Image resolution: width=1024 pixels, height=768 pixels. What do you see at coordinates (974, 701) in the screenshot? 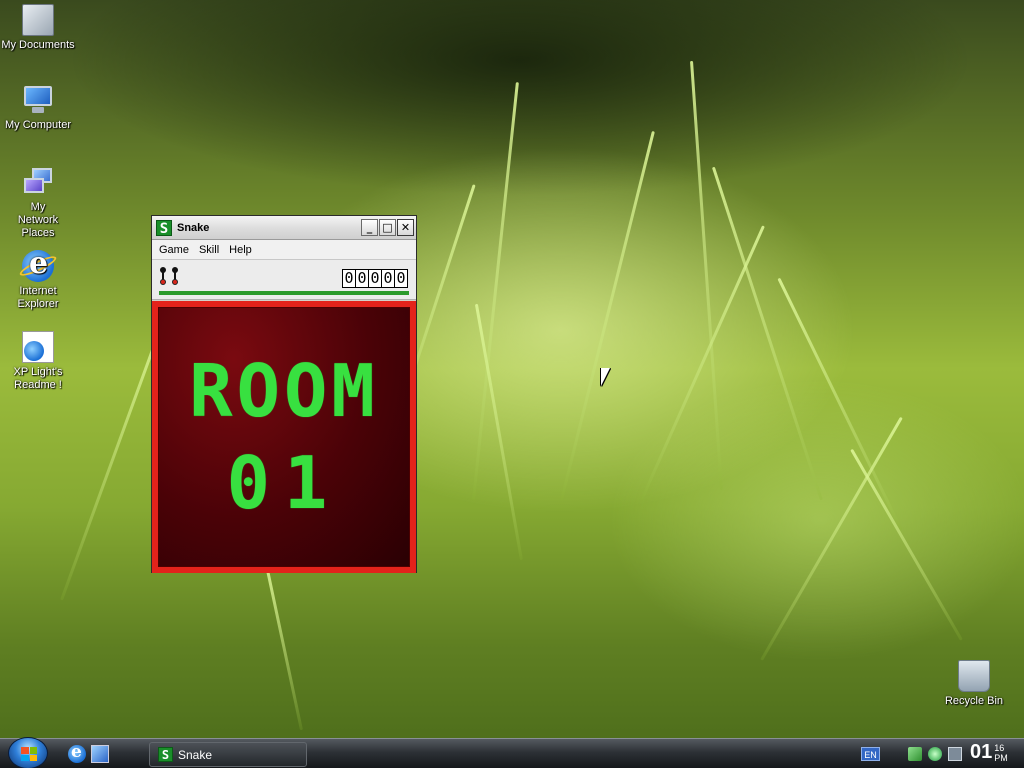
I see `desktop-icon-label: Recycle Bin` at bounding box center [974, 701].